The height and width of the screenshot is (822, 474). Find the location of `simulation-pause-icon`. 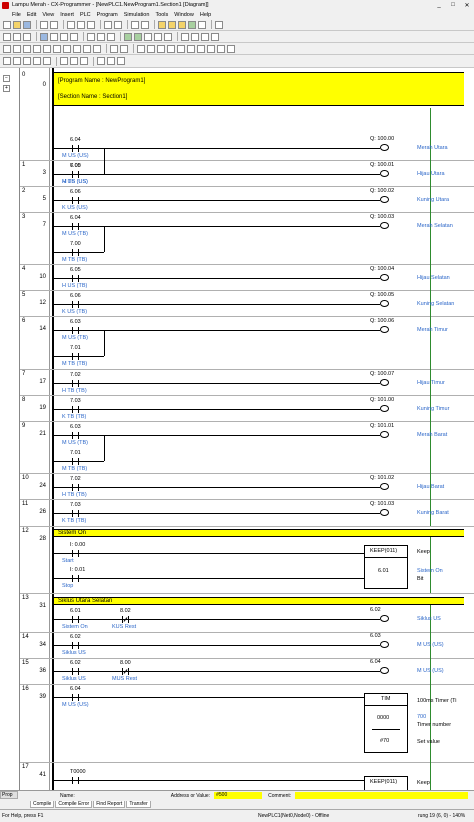

simulation-pause-icon is located at coordinates (151, 48).